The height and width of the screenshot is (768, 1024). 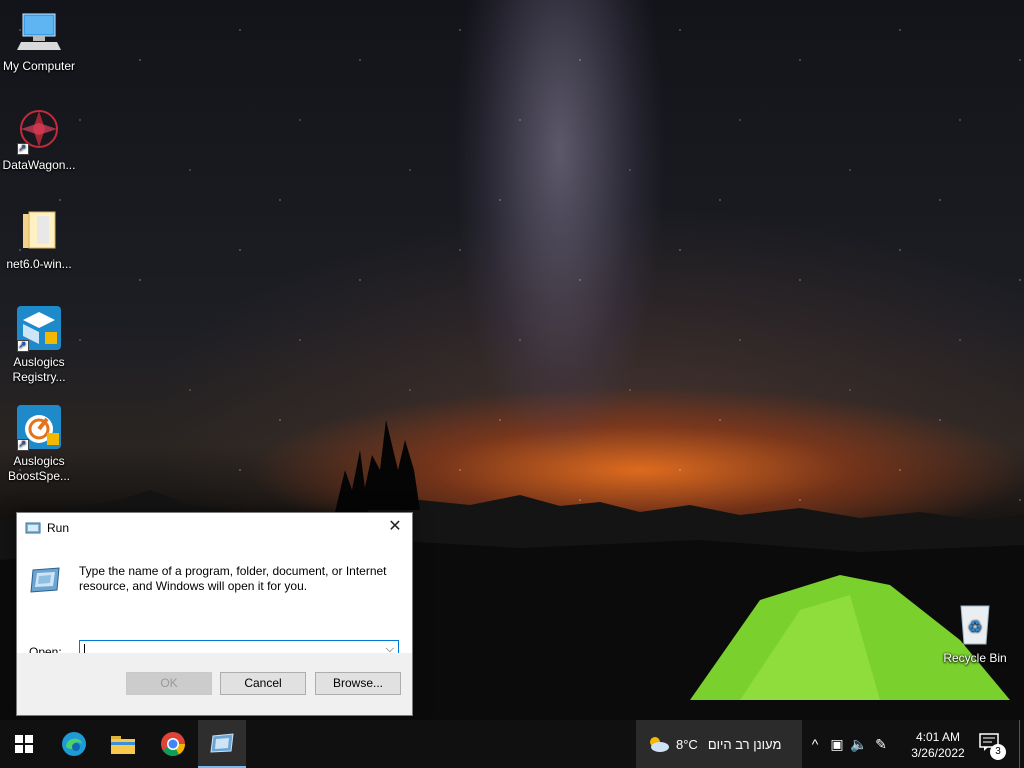 I want to click on system-tray: ^ ▣ 🔈 ✎, so click(x=848, y=744).